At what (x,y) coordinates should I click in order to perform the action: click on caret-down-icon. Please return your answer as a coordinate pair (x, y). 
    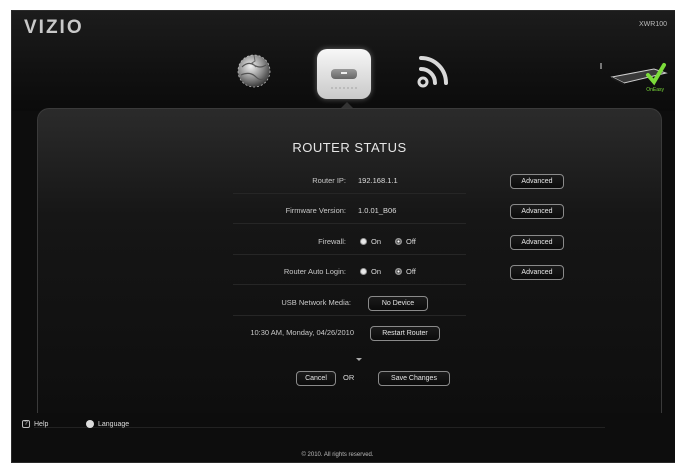
    Looking at the image, I should click on (359, 359).